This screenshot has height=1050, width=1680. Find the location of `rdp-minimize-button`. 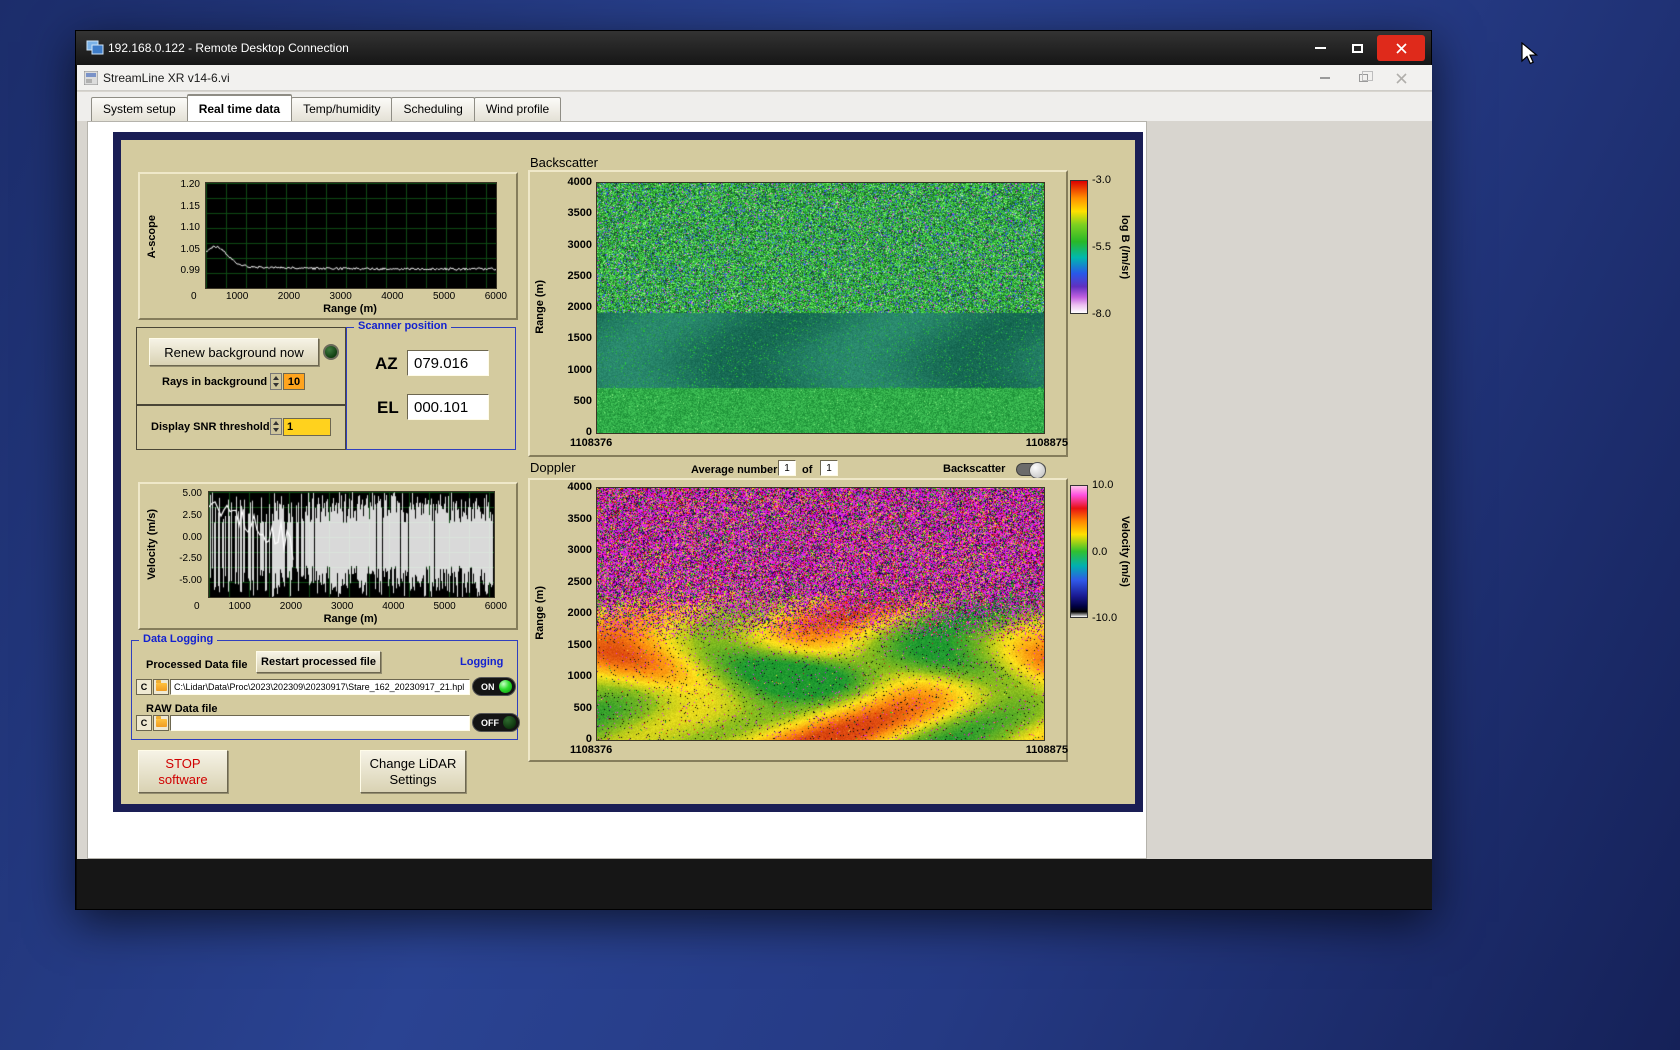

rdp-minimize-button is located at coordinates (1320, 48).